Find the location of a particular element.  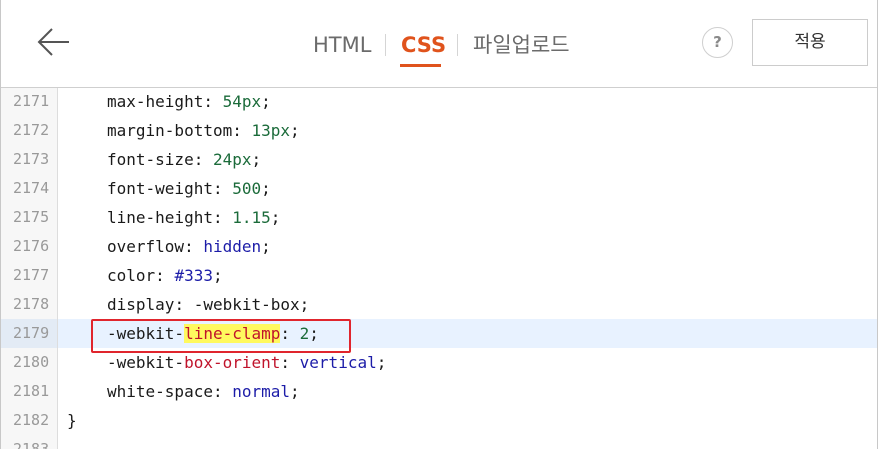

code-text: margin-bottom: 13px; is located at coordinates (203, 130).